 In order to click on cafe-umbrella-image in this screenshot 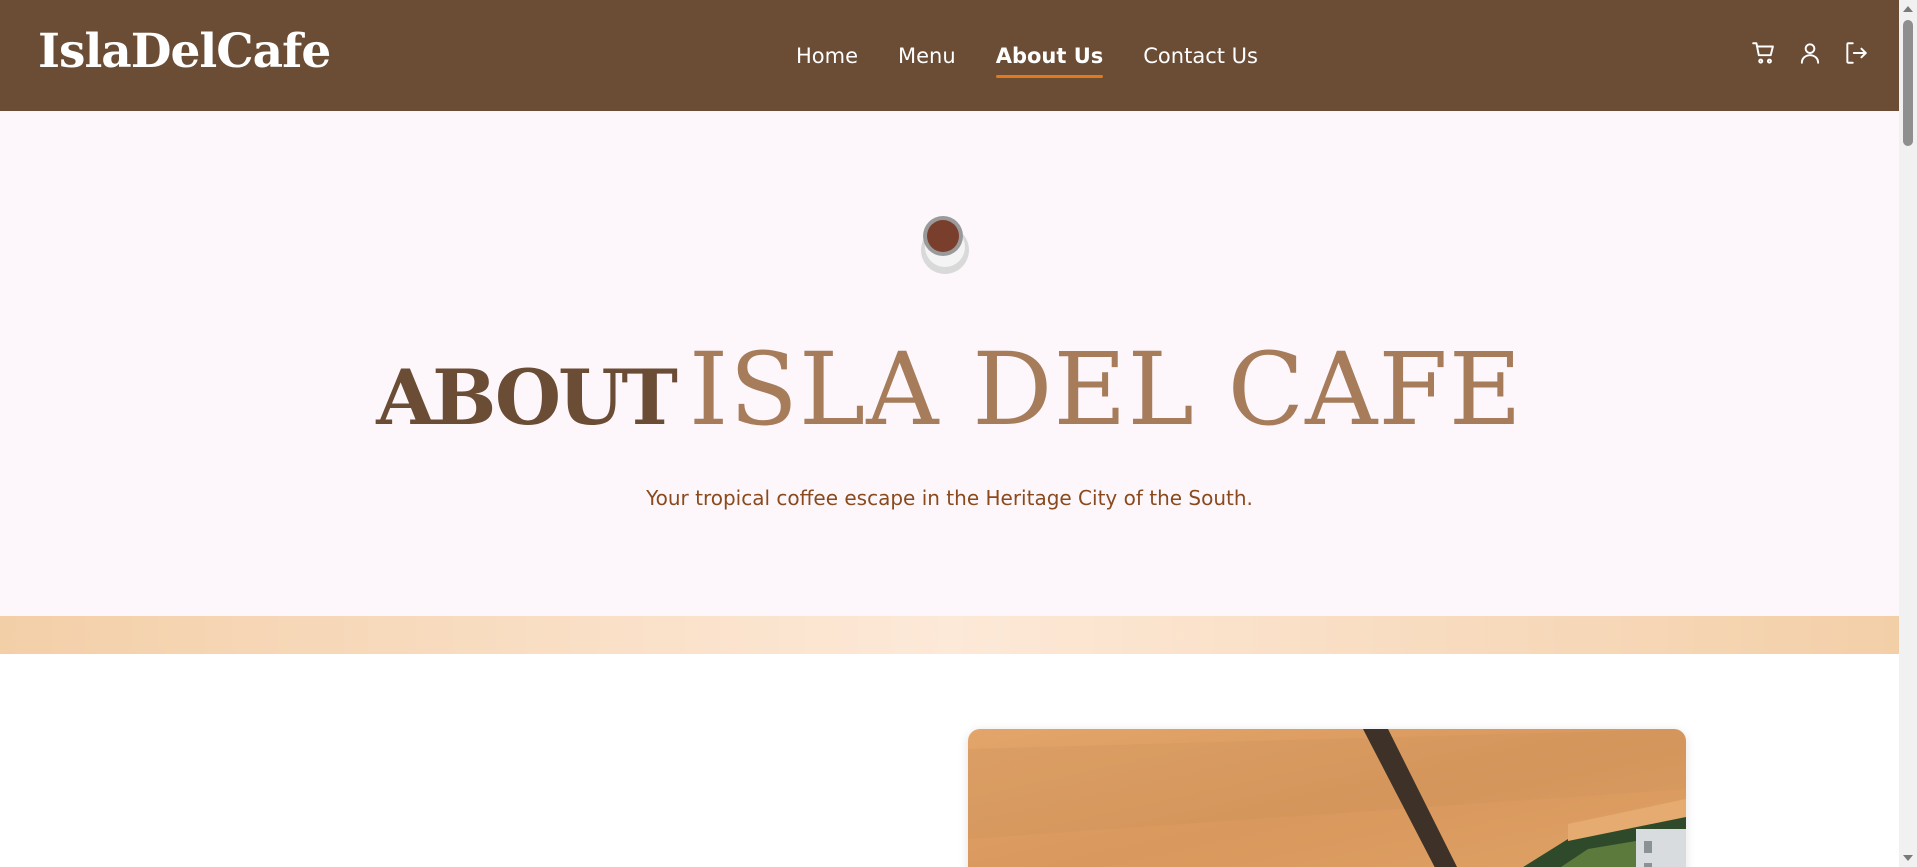, I will do `click(1327, 798)`.